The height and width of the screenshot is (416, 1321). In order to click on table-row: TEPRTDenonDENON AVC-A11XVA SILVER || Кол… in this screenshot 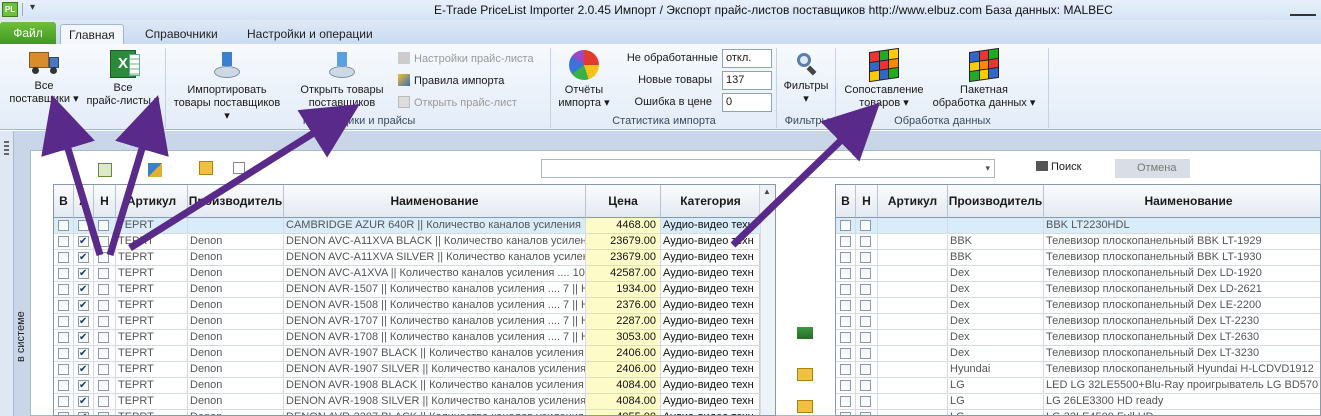, I will do `click(414, 258)`.